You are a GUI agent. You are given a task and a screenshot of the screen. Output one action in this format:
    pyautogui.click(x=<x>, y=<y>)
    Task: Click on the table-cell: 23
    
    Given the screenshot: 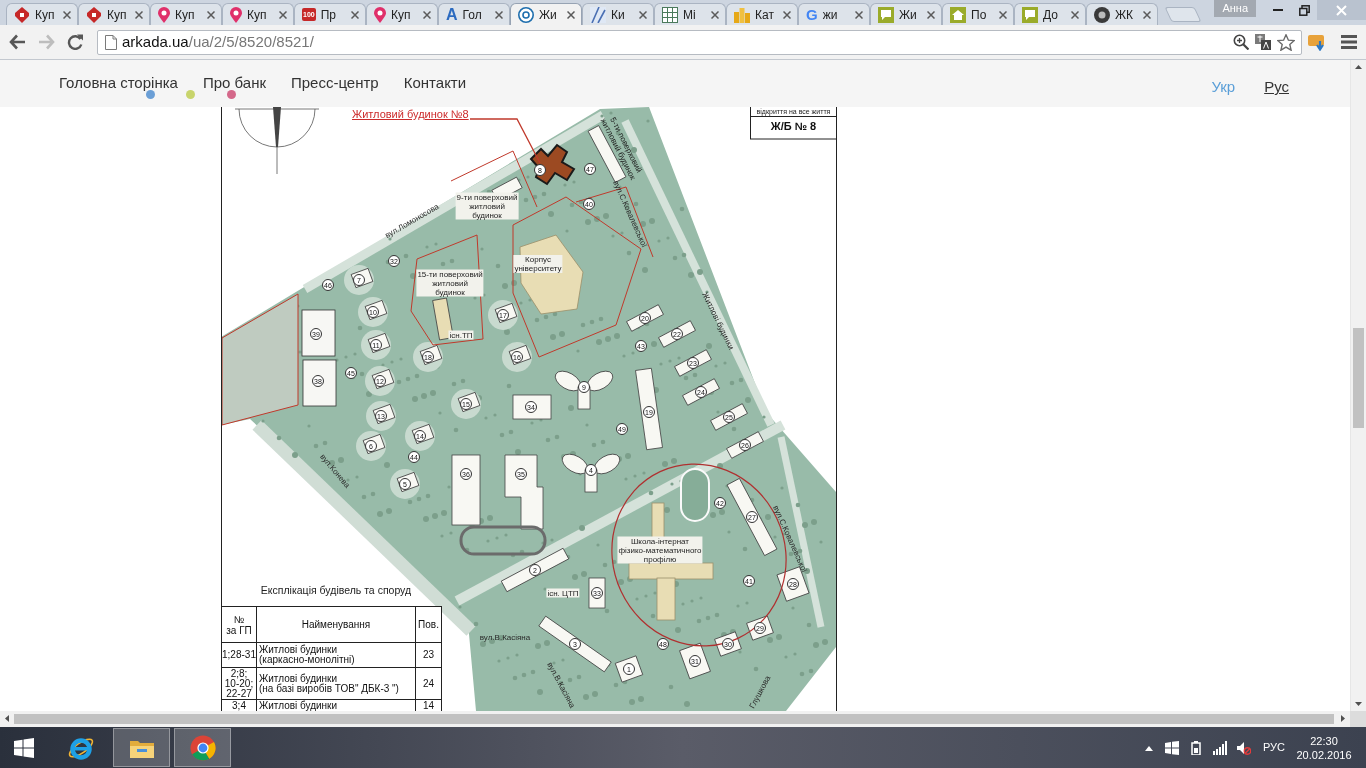 What is the action you would take?
    pyautogui.click(x=428, y=655)
    